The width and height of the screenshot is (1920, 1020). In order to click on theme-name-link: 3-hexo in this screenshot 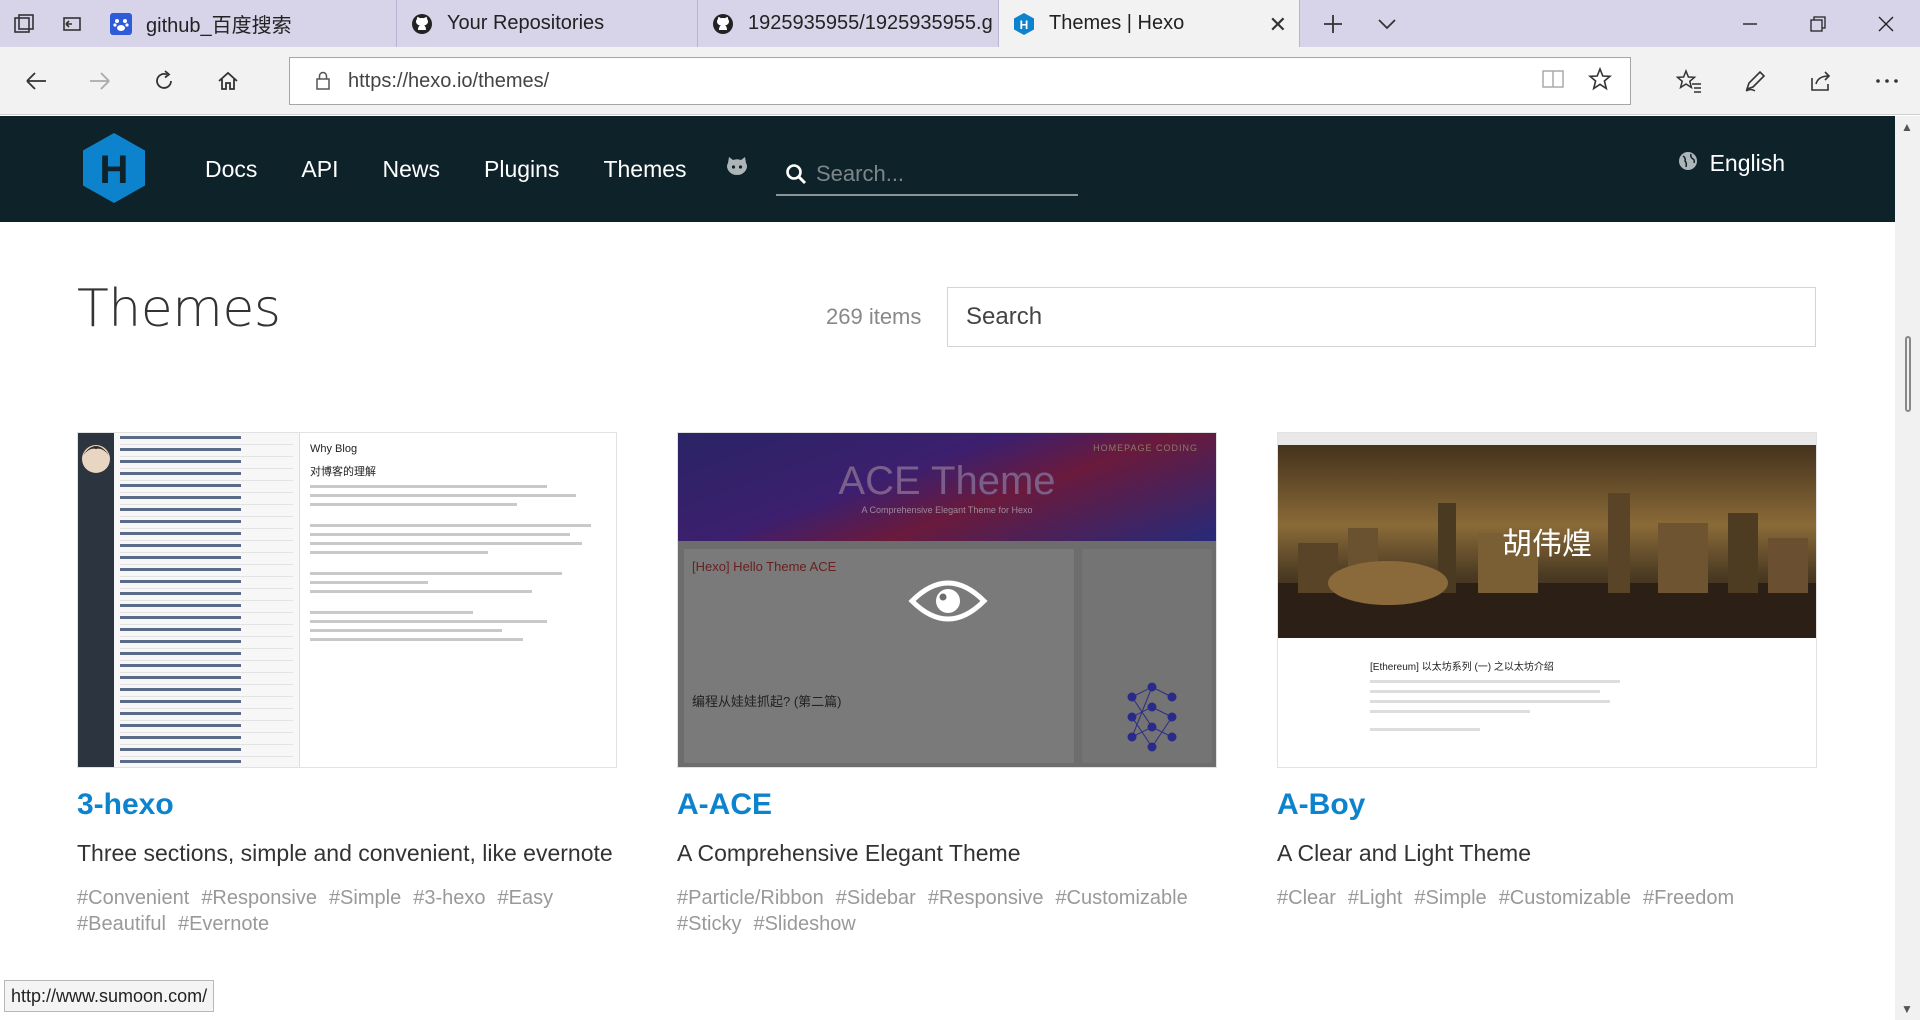, I will do `click(125, 805)`.